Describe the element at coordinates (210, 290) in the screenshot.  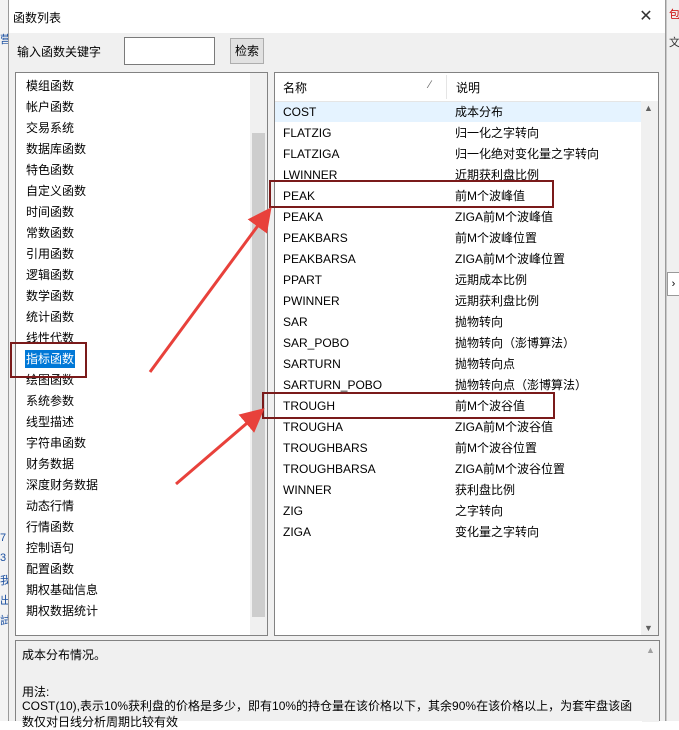
I see `arrow-to-peak` at that location.